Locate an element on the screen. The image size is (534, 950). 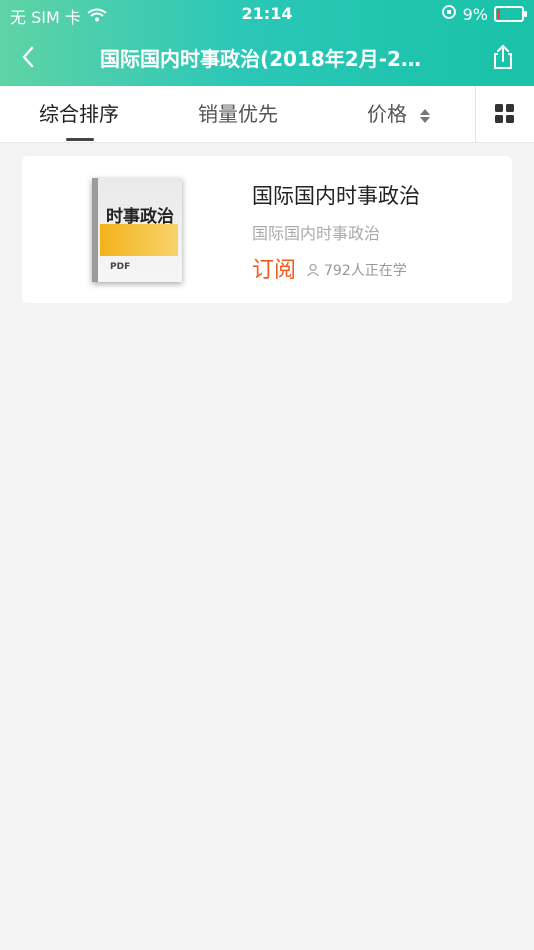
learner-count: 792人正在学 is located at coordinates (356, 270).